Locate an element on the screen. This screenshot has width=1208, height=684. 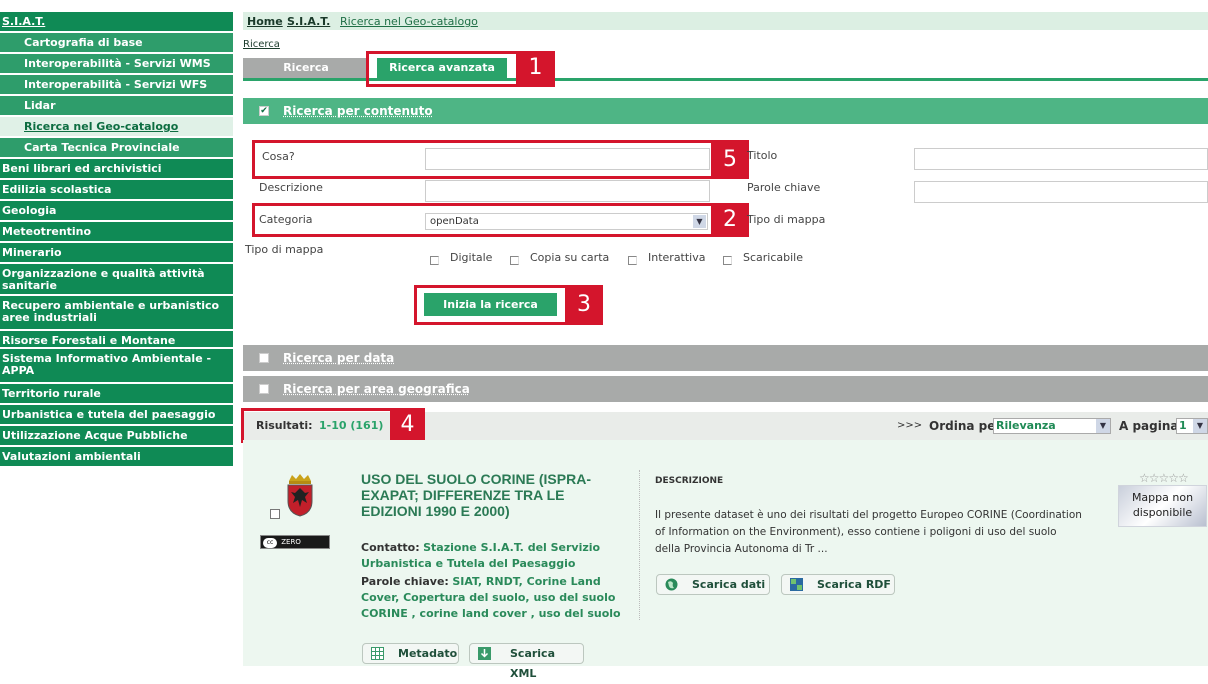
sidebar-item-appa: Sistema Informativo Ambientale - APPA is located at coordinates (116, 366).